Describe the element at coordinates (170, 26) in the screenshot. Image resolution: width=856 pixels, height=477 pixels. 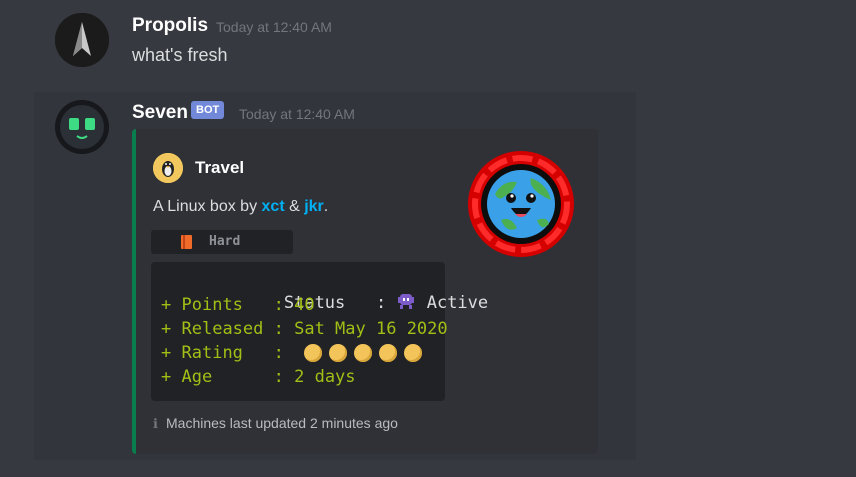
I see `username: Propolis` at that location.